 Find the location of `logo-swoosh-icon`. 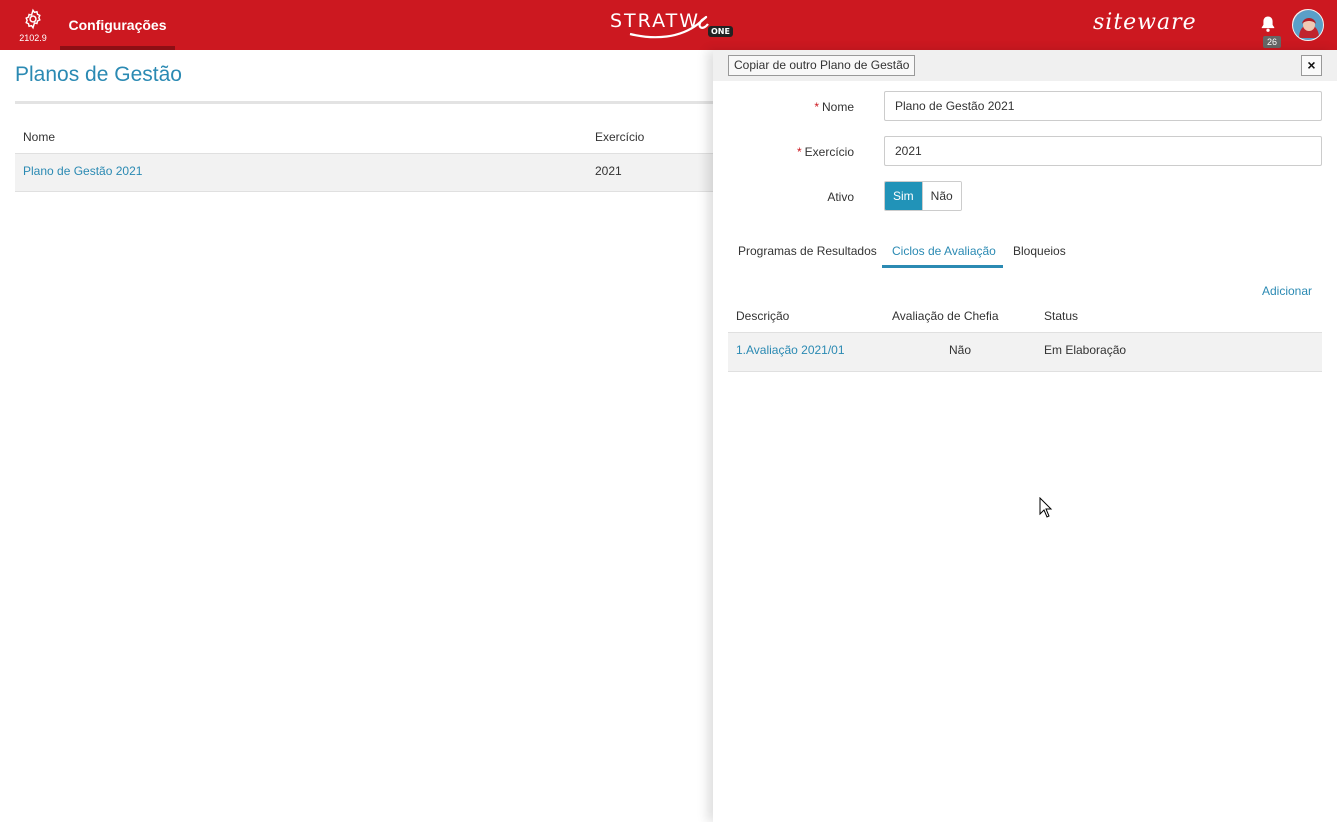

logo-swoosh-icon is located at coordinates (669, 27).